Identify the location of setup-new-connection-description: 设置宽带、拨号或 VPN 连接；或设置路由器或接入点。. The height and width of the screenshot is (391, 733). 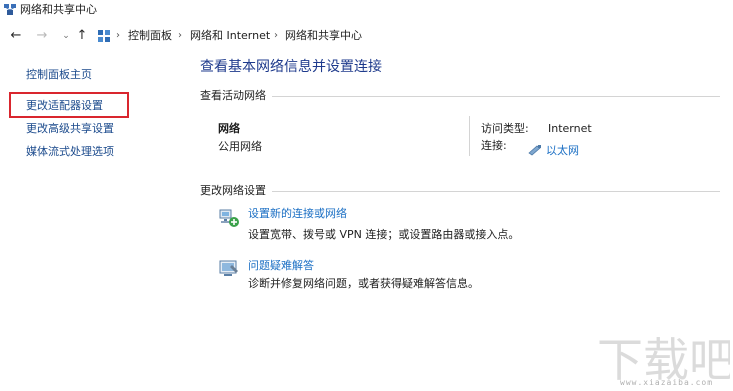
(384, 234).